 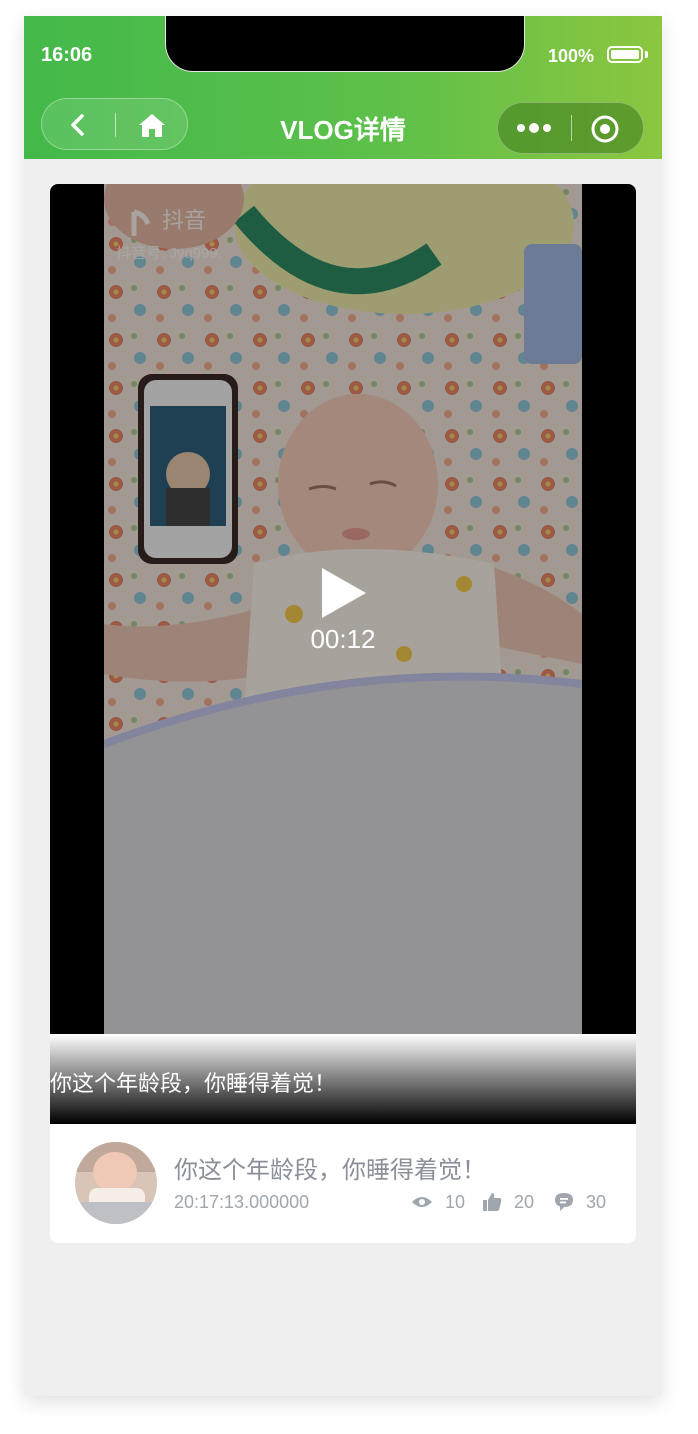 I want to click on likes-count: 20, so click(x=524, y=1201).